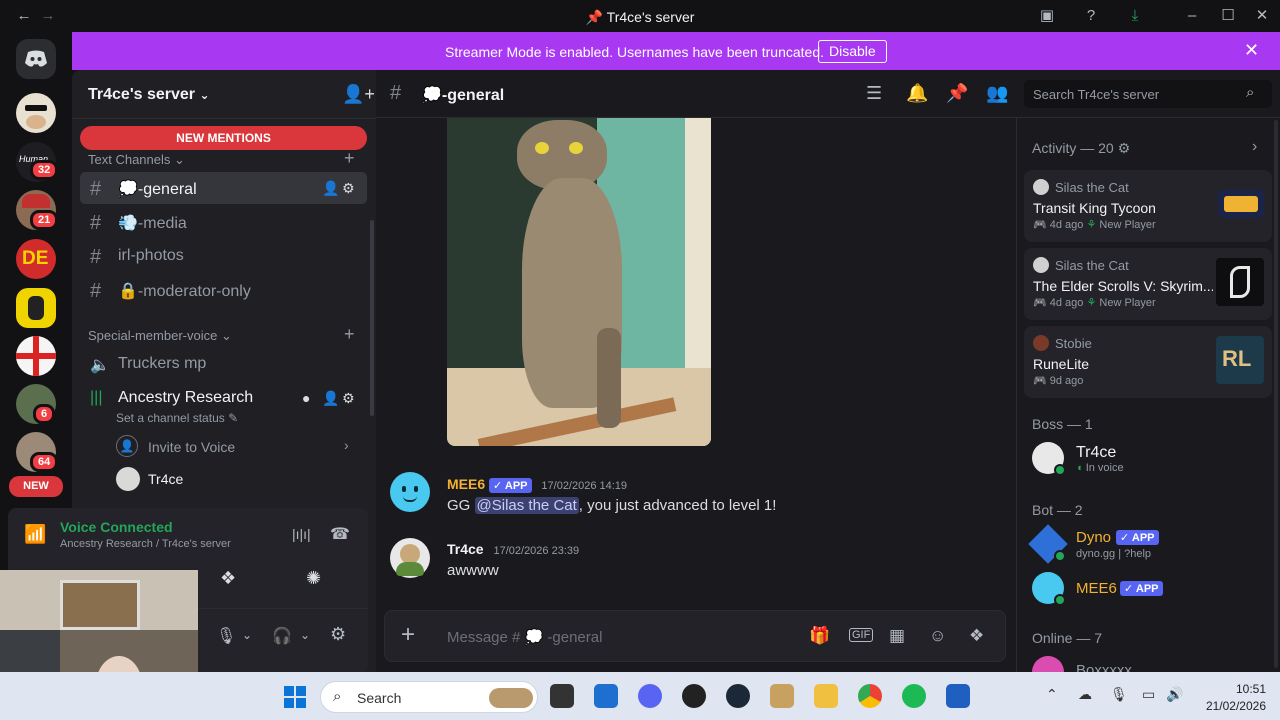  What do you see at coordinates (223, 188) in the screenshot?
I see `channel-general: # 💭-general 👤 ⚙` at bounding box center [223, 188].